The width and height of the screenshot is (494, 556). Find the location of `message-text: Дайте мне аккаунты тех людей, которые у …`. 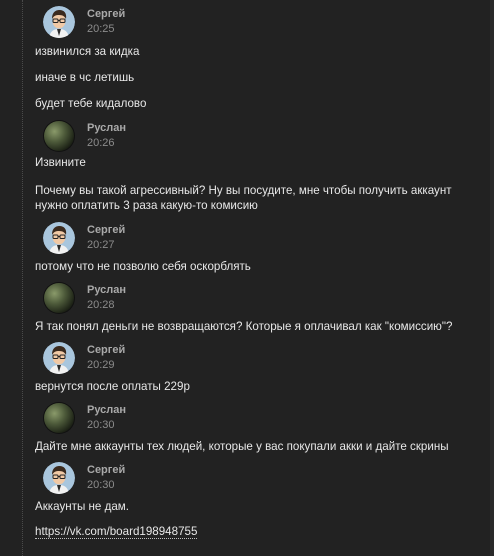

message-text: Дайте мне аккаунты тех людей, которые у … is located at coordinates (242, 446).